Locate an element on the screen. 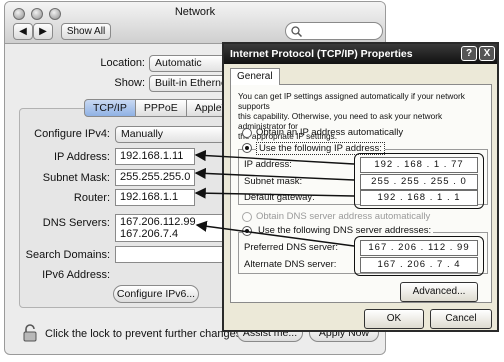 This screenshot has width=504, height=362. arrow-dns is located at coordinates (275, 233).